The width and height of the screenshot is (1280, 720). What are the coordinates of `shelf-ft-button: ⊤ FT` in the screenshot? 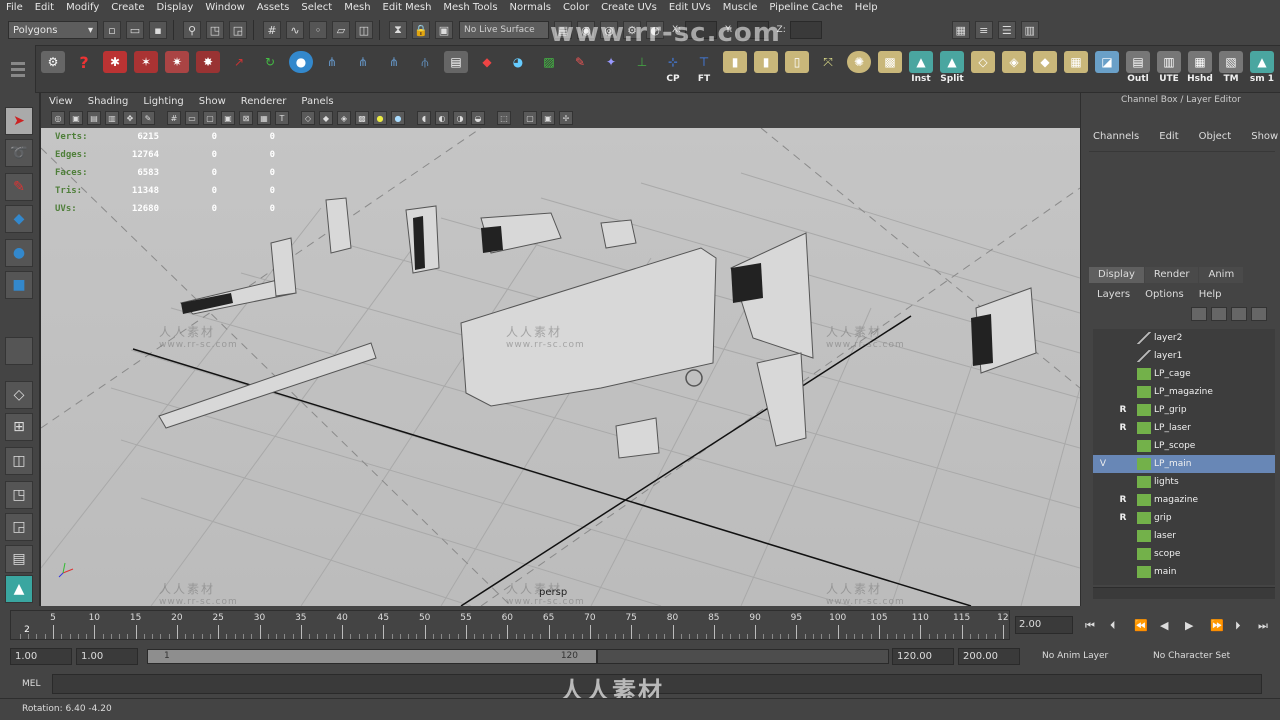 It's located at (704, 69).